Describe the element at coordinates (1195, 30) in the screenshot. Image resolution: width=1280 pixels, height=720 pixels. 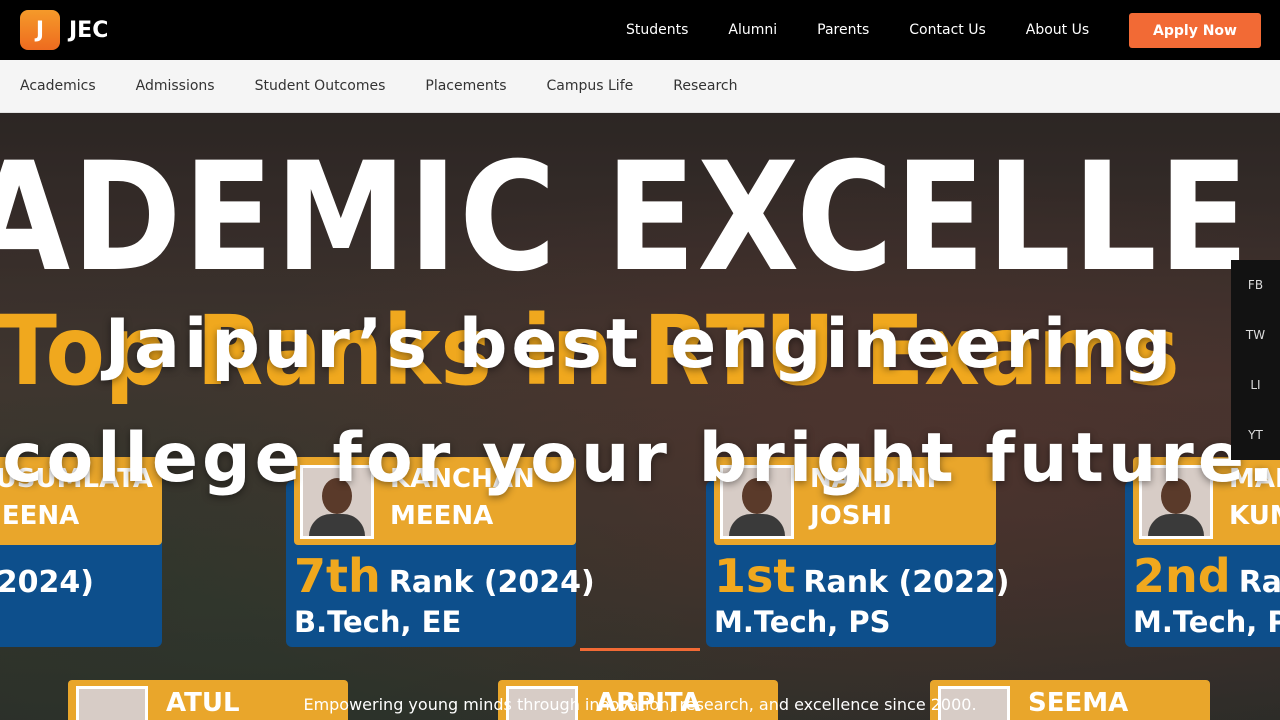
I see `apply-now-button: Apply Now` at that location.